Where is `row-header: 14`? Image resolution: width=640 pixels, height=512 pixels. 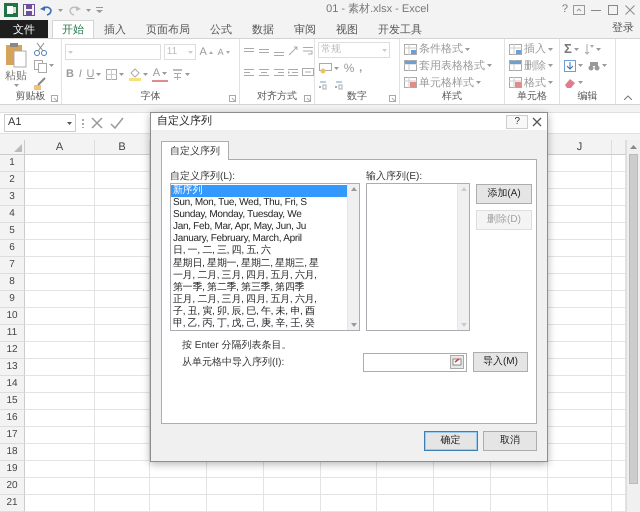
row-header: 14 is located at coordinates (12, 384).